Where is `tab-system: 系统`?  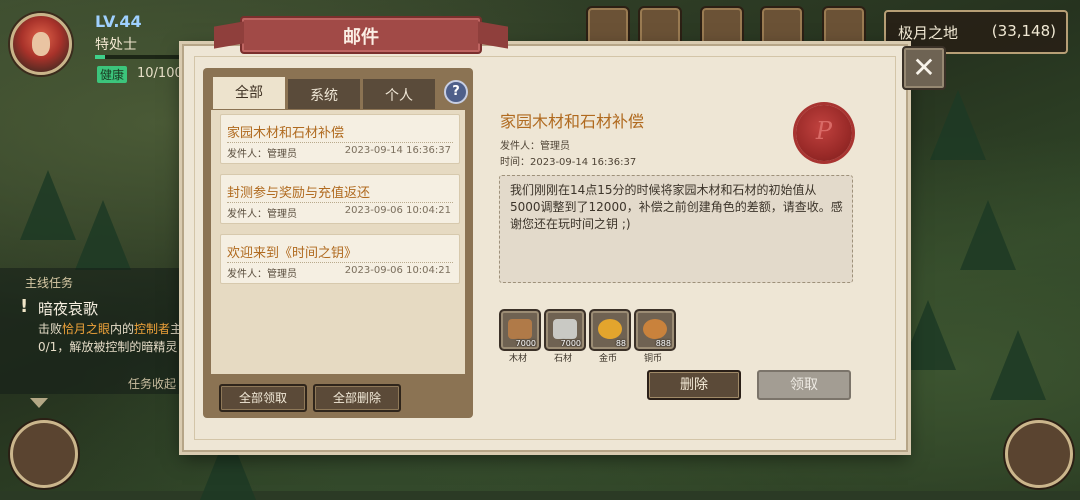
tab-system: 系统 is located at coordinates (324, 94).